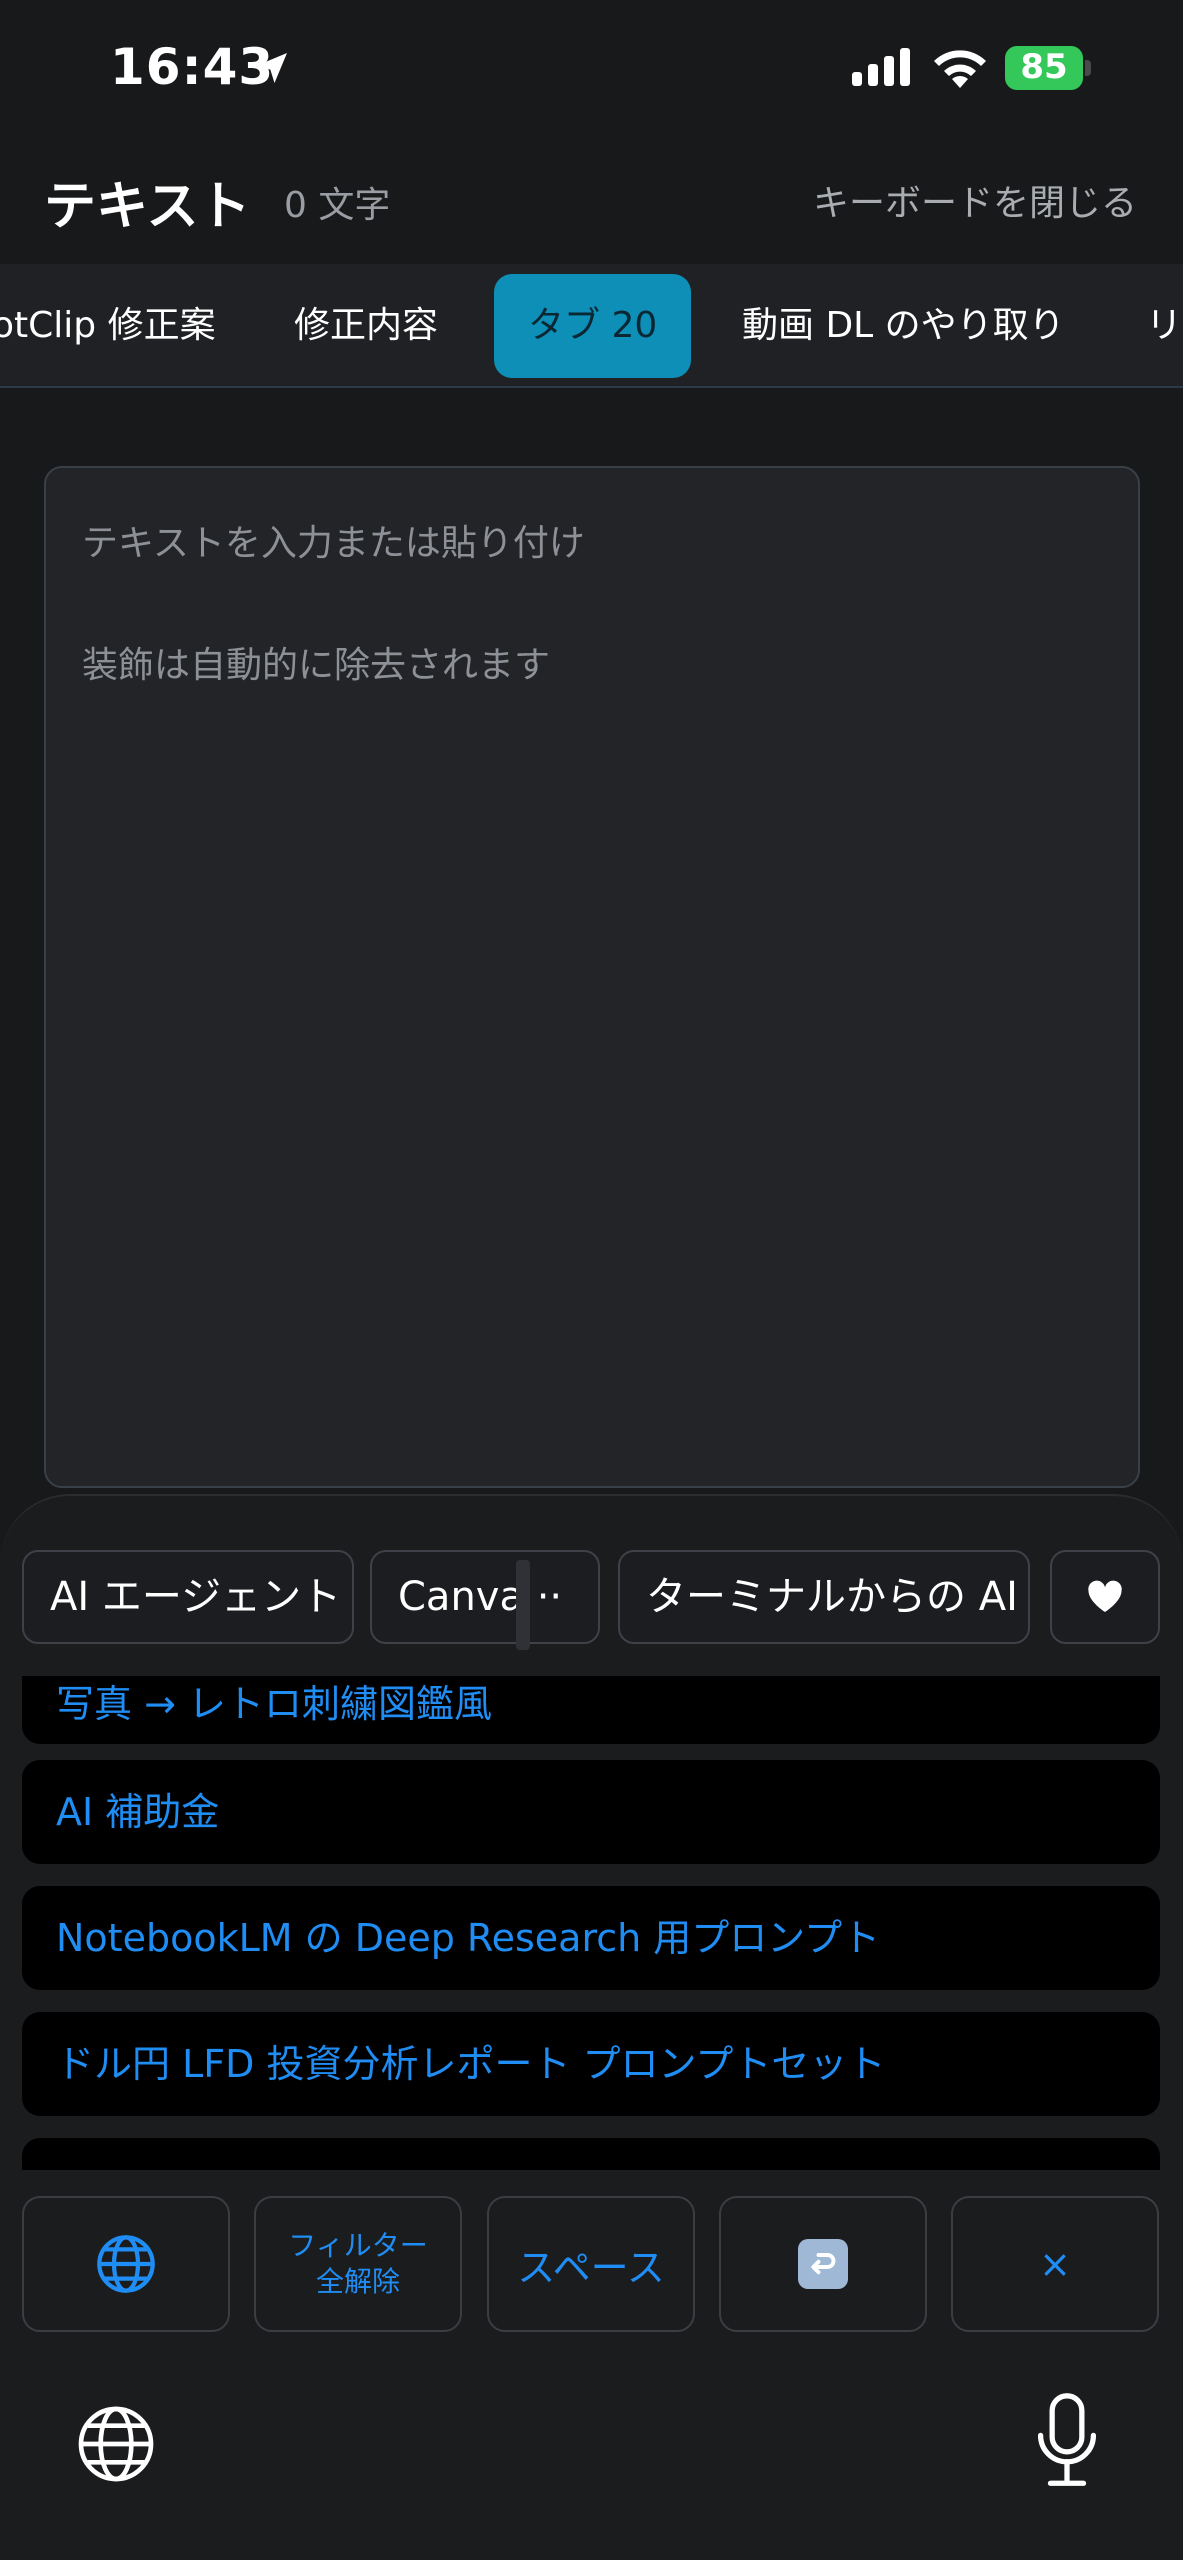 The width and height of the screenshot is (1183, 2560). I want to click on filter-key-label-1: フィルター, so click(358, 2245).